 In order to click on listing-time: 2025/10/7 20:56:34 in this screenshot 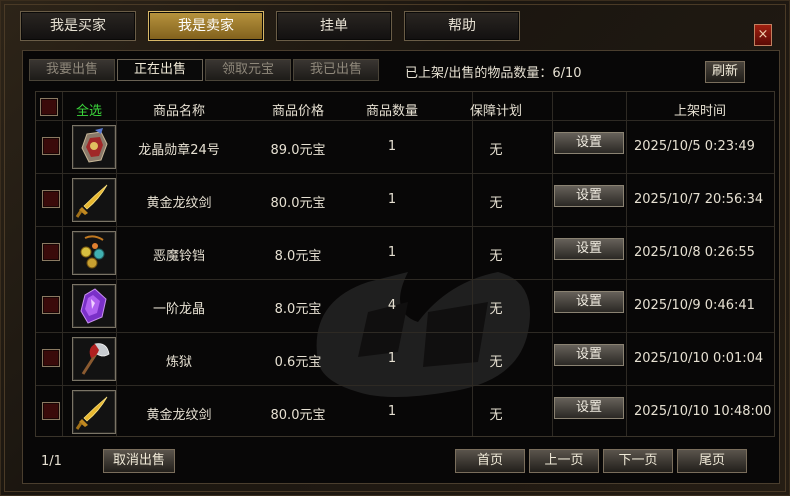, I will do `click(699, 199)`.